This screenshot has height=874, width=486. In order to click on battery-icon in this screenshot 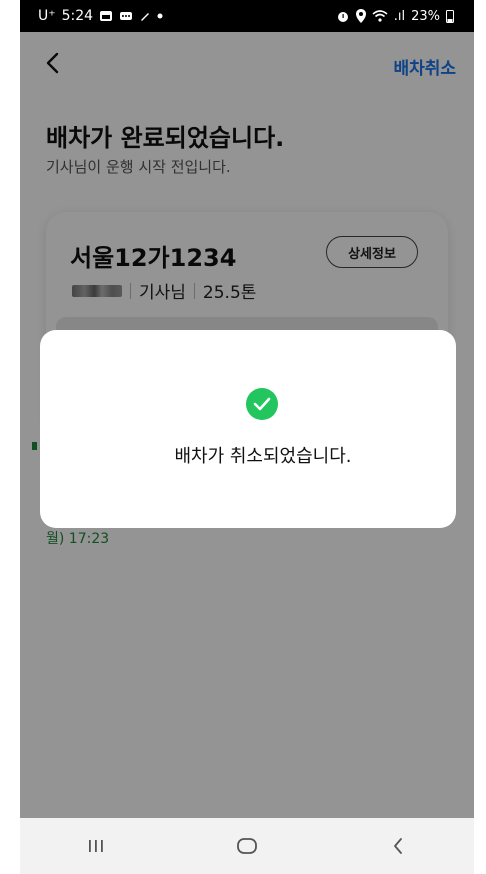, I will do `click(450, 16)`.